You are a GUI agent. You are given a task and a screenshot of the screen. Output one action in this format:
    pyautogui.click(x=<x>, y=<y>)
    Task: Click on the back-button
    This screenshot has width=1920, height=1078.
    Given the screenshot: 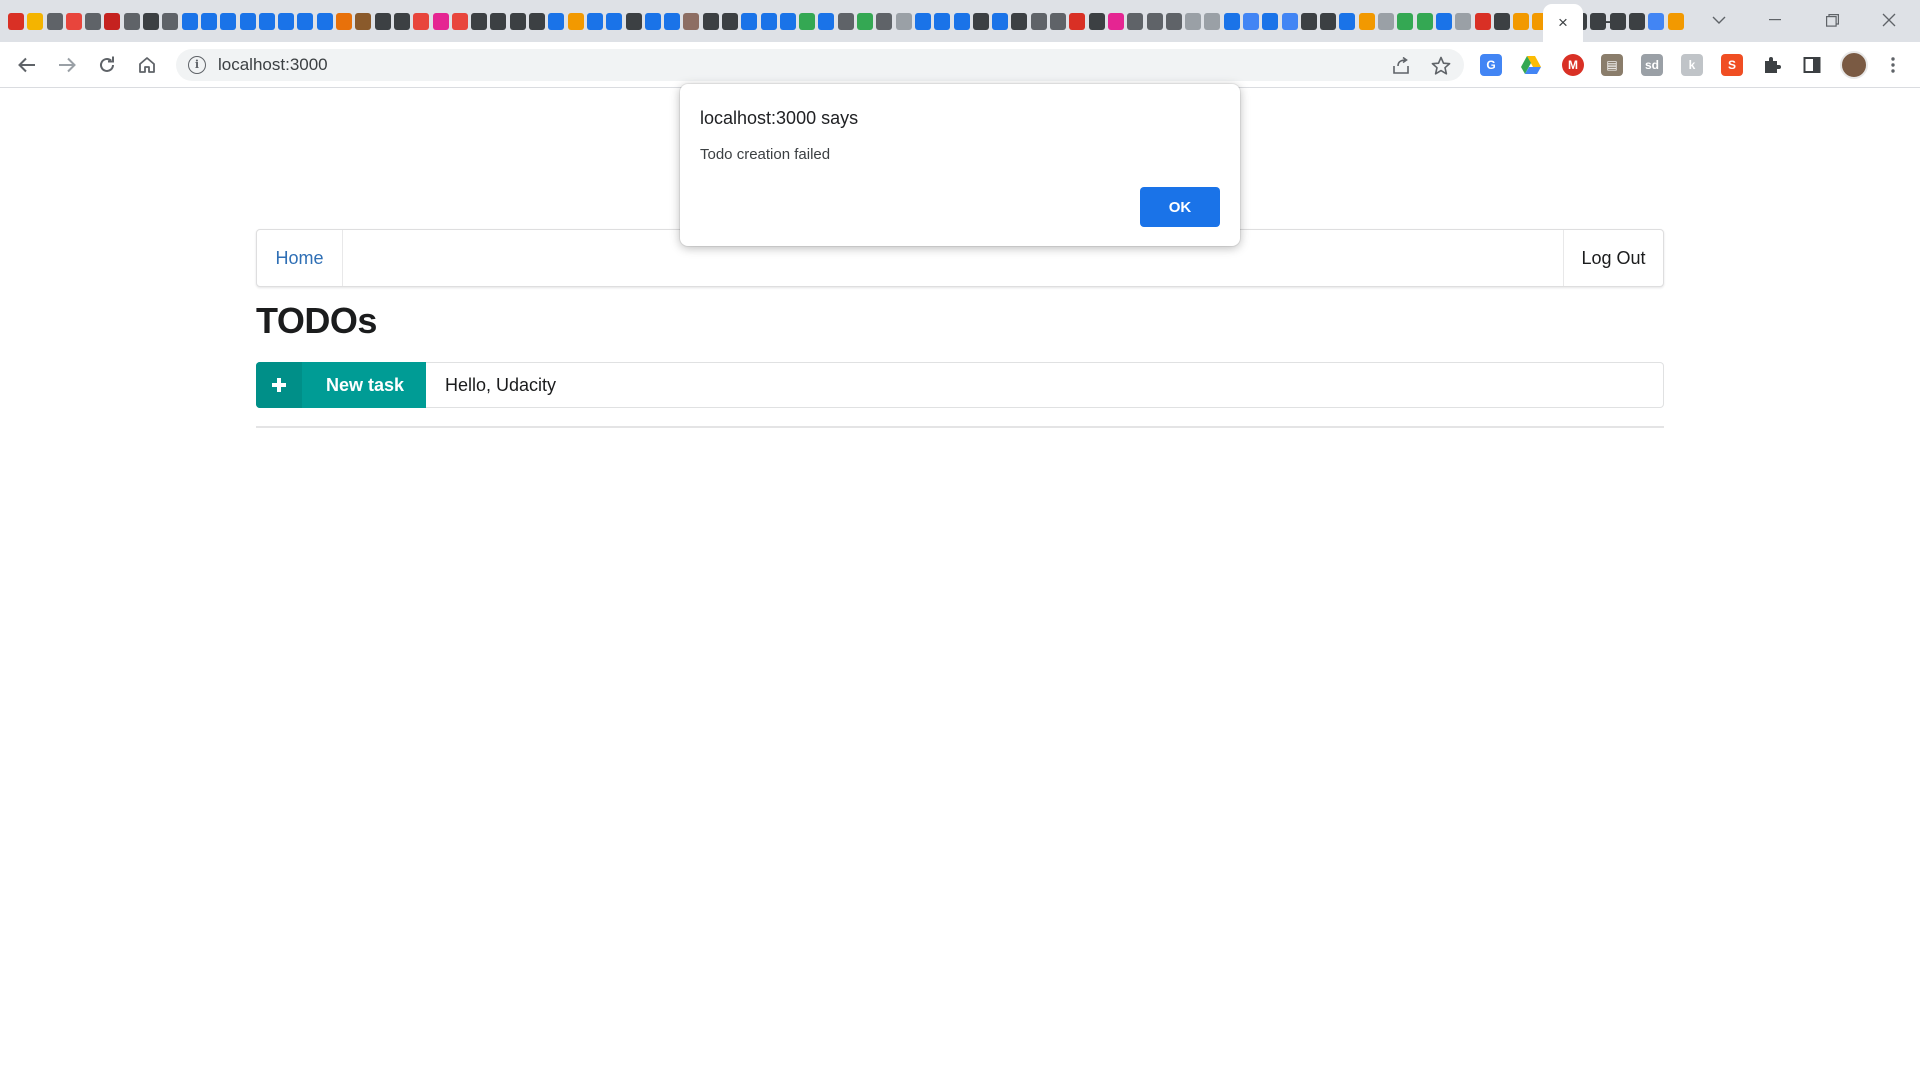 What is the action you would take?
    pyautogui.click(x=27, y=65)
    